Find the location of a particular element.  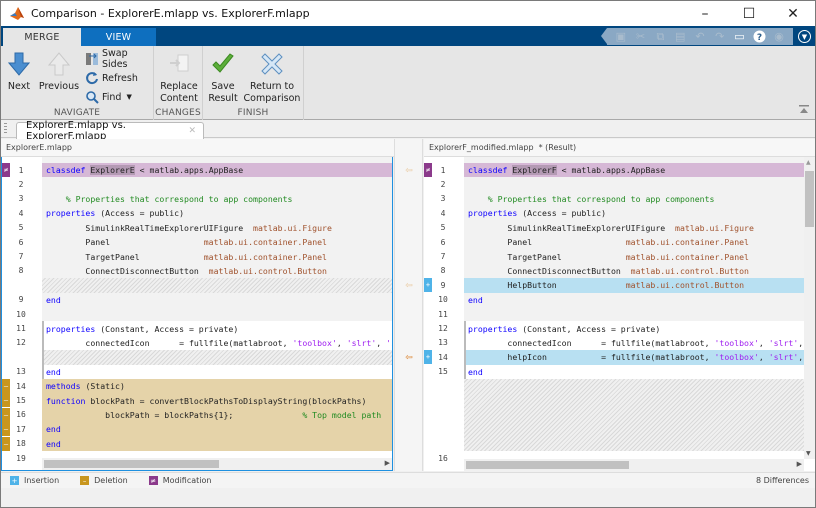

left-horizontal-scrollbar: ◀ ▶ is located at coordinates (217, 464).